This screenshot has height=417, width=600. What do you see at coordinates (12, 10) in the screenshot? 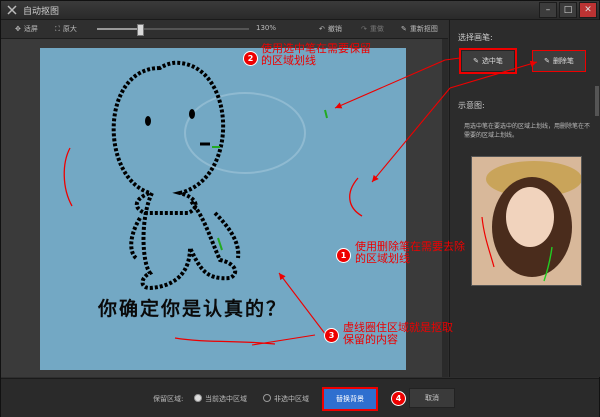
I see `scissors-icon` at bounding box center [12, 10].